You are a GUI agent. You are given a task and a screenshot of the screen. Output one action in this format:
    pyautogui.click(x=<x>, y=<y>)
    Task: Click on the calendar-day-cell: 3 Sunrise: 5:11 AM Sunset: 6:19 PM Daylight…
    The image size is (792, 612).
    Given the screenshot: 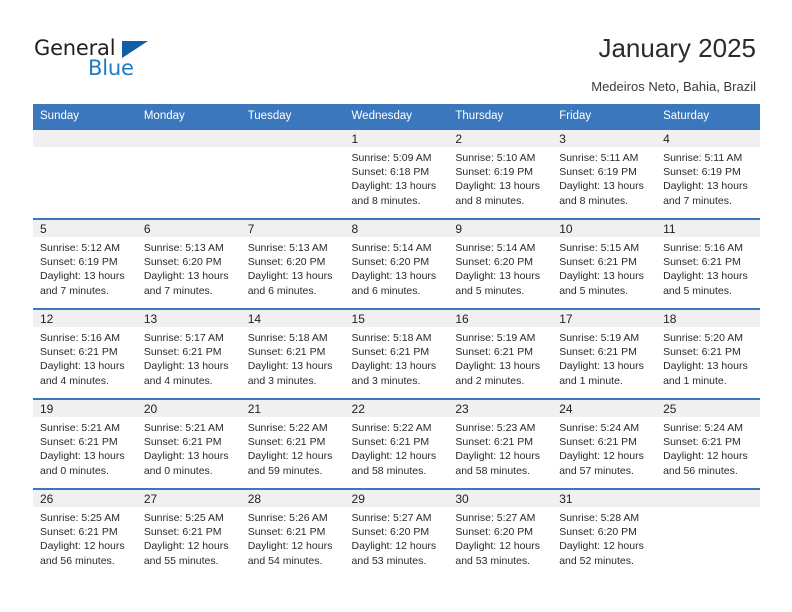 What is the action you would take?
    pyautogui.click(x=604, y=173)
    